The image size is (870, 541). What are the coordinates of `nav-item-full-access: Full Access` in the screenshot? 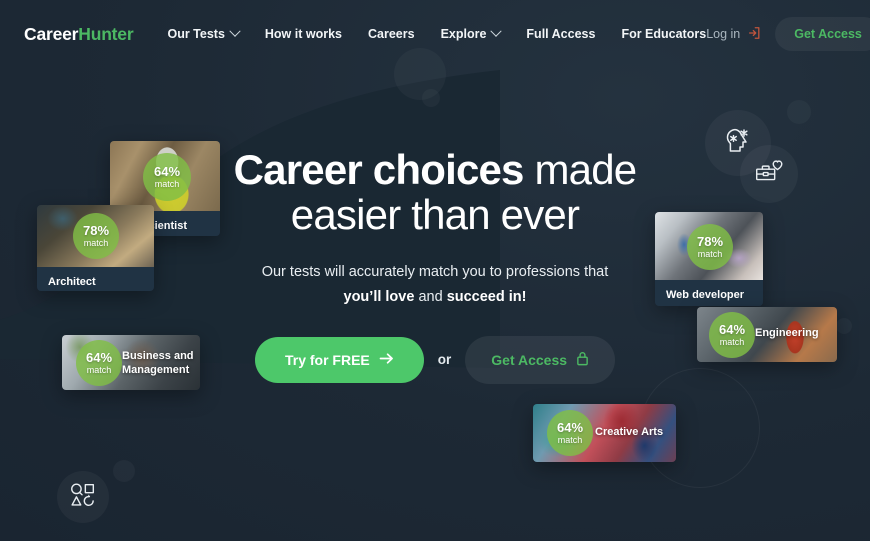 It's located at (560, 34).